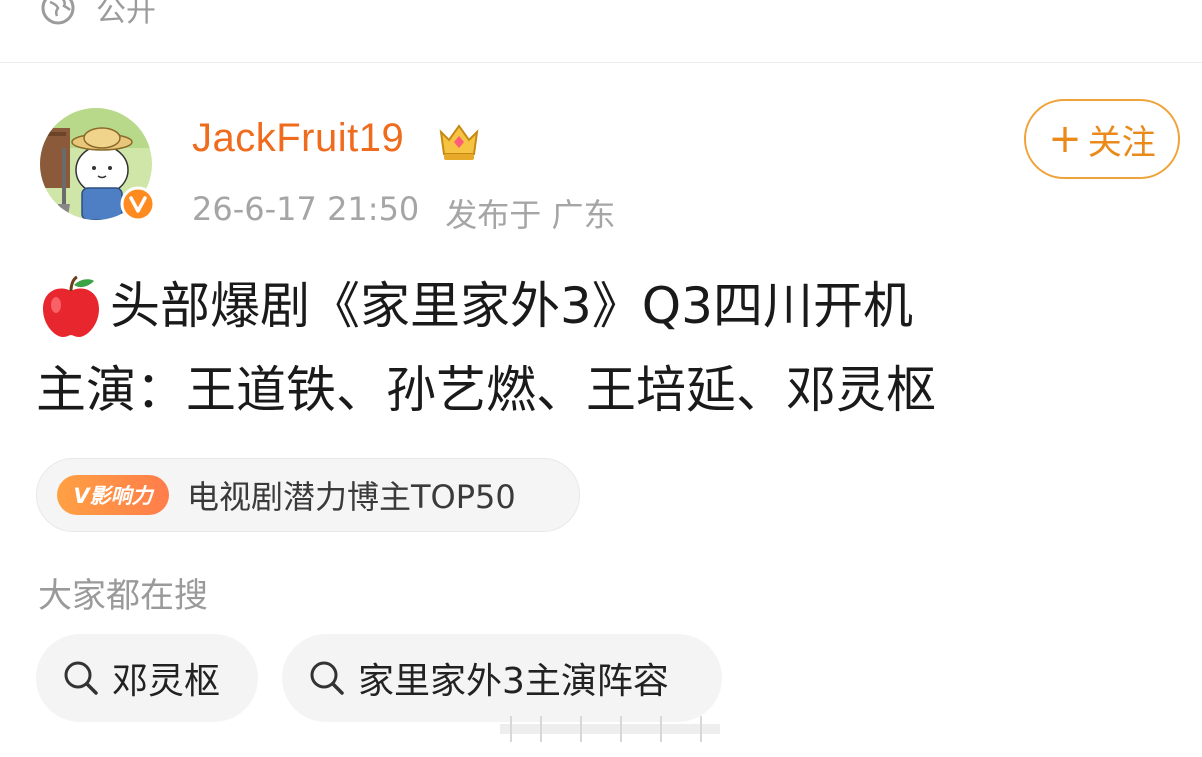 This screenshot has width=1202, height=757. I want to click on avatar, so click(98, 165).